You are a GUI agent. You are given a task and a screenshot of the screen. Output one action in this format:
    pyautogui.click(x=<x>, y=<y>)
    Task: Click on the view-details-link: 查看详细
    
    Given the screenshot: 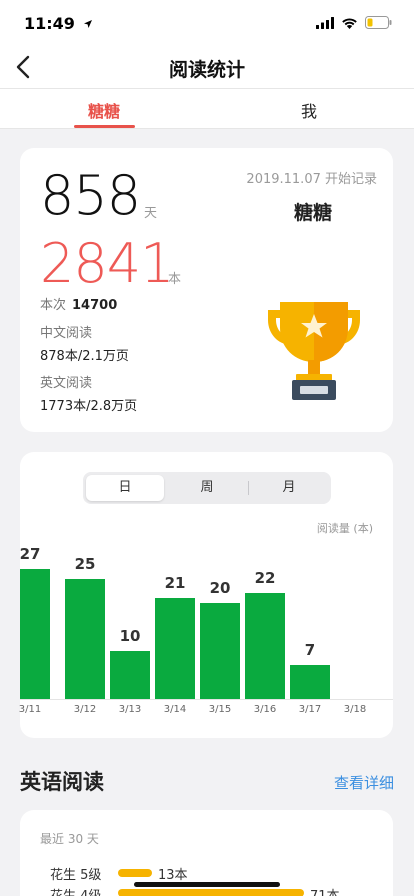 What is the action you would take?
    pyautogui.click(x=364, y=782)
    